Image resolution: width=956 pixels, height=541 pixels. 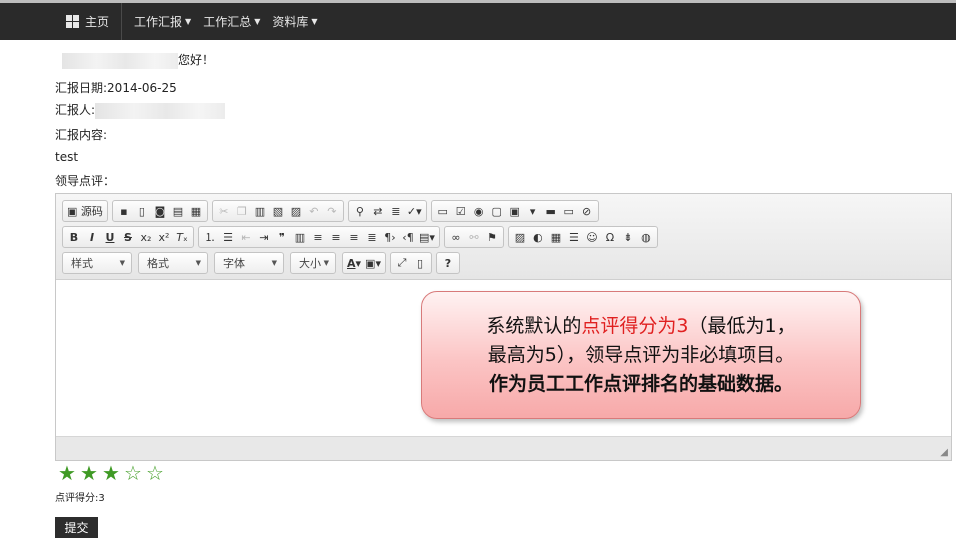 What do you see at coordinates (574, 237) in the screenshot?
I see `horizontal-rule-icon: ☰` at bounding box center [574, 237].